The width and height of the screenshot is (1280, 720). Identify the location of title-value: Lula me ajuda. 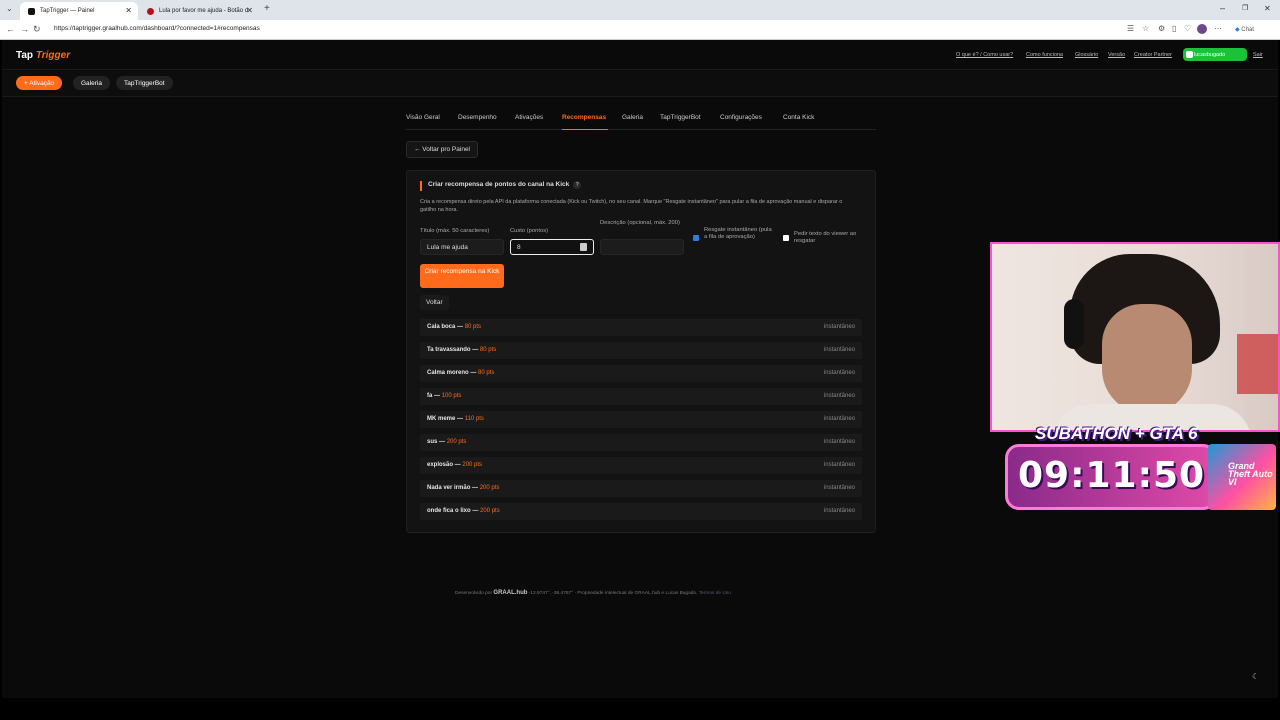
(447, 247).